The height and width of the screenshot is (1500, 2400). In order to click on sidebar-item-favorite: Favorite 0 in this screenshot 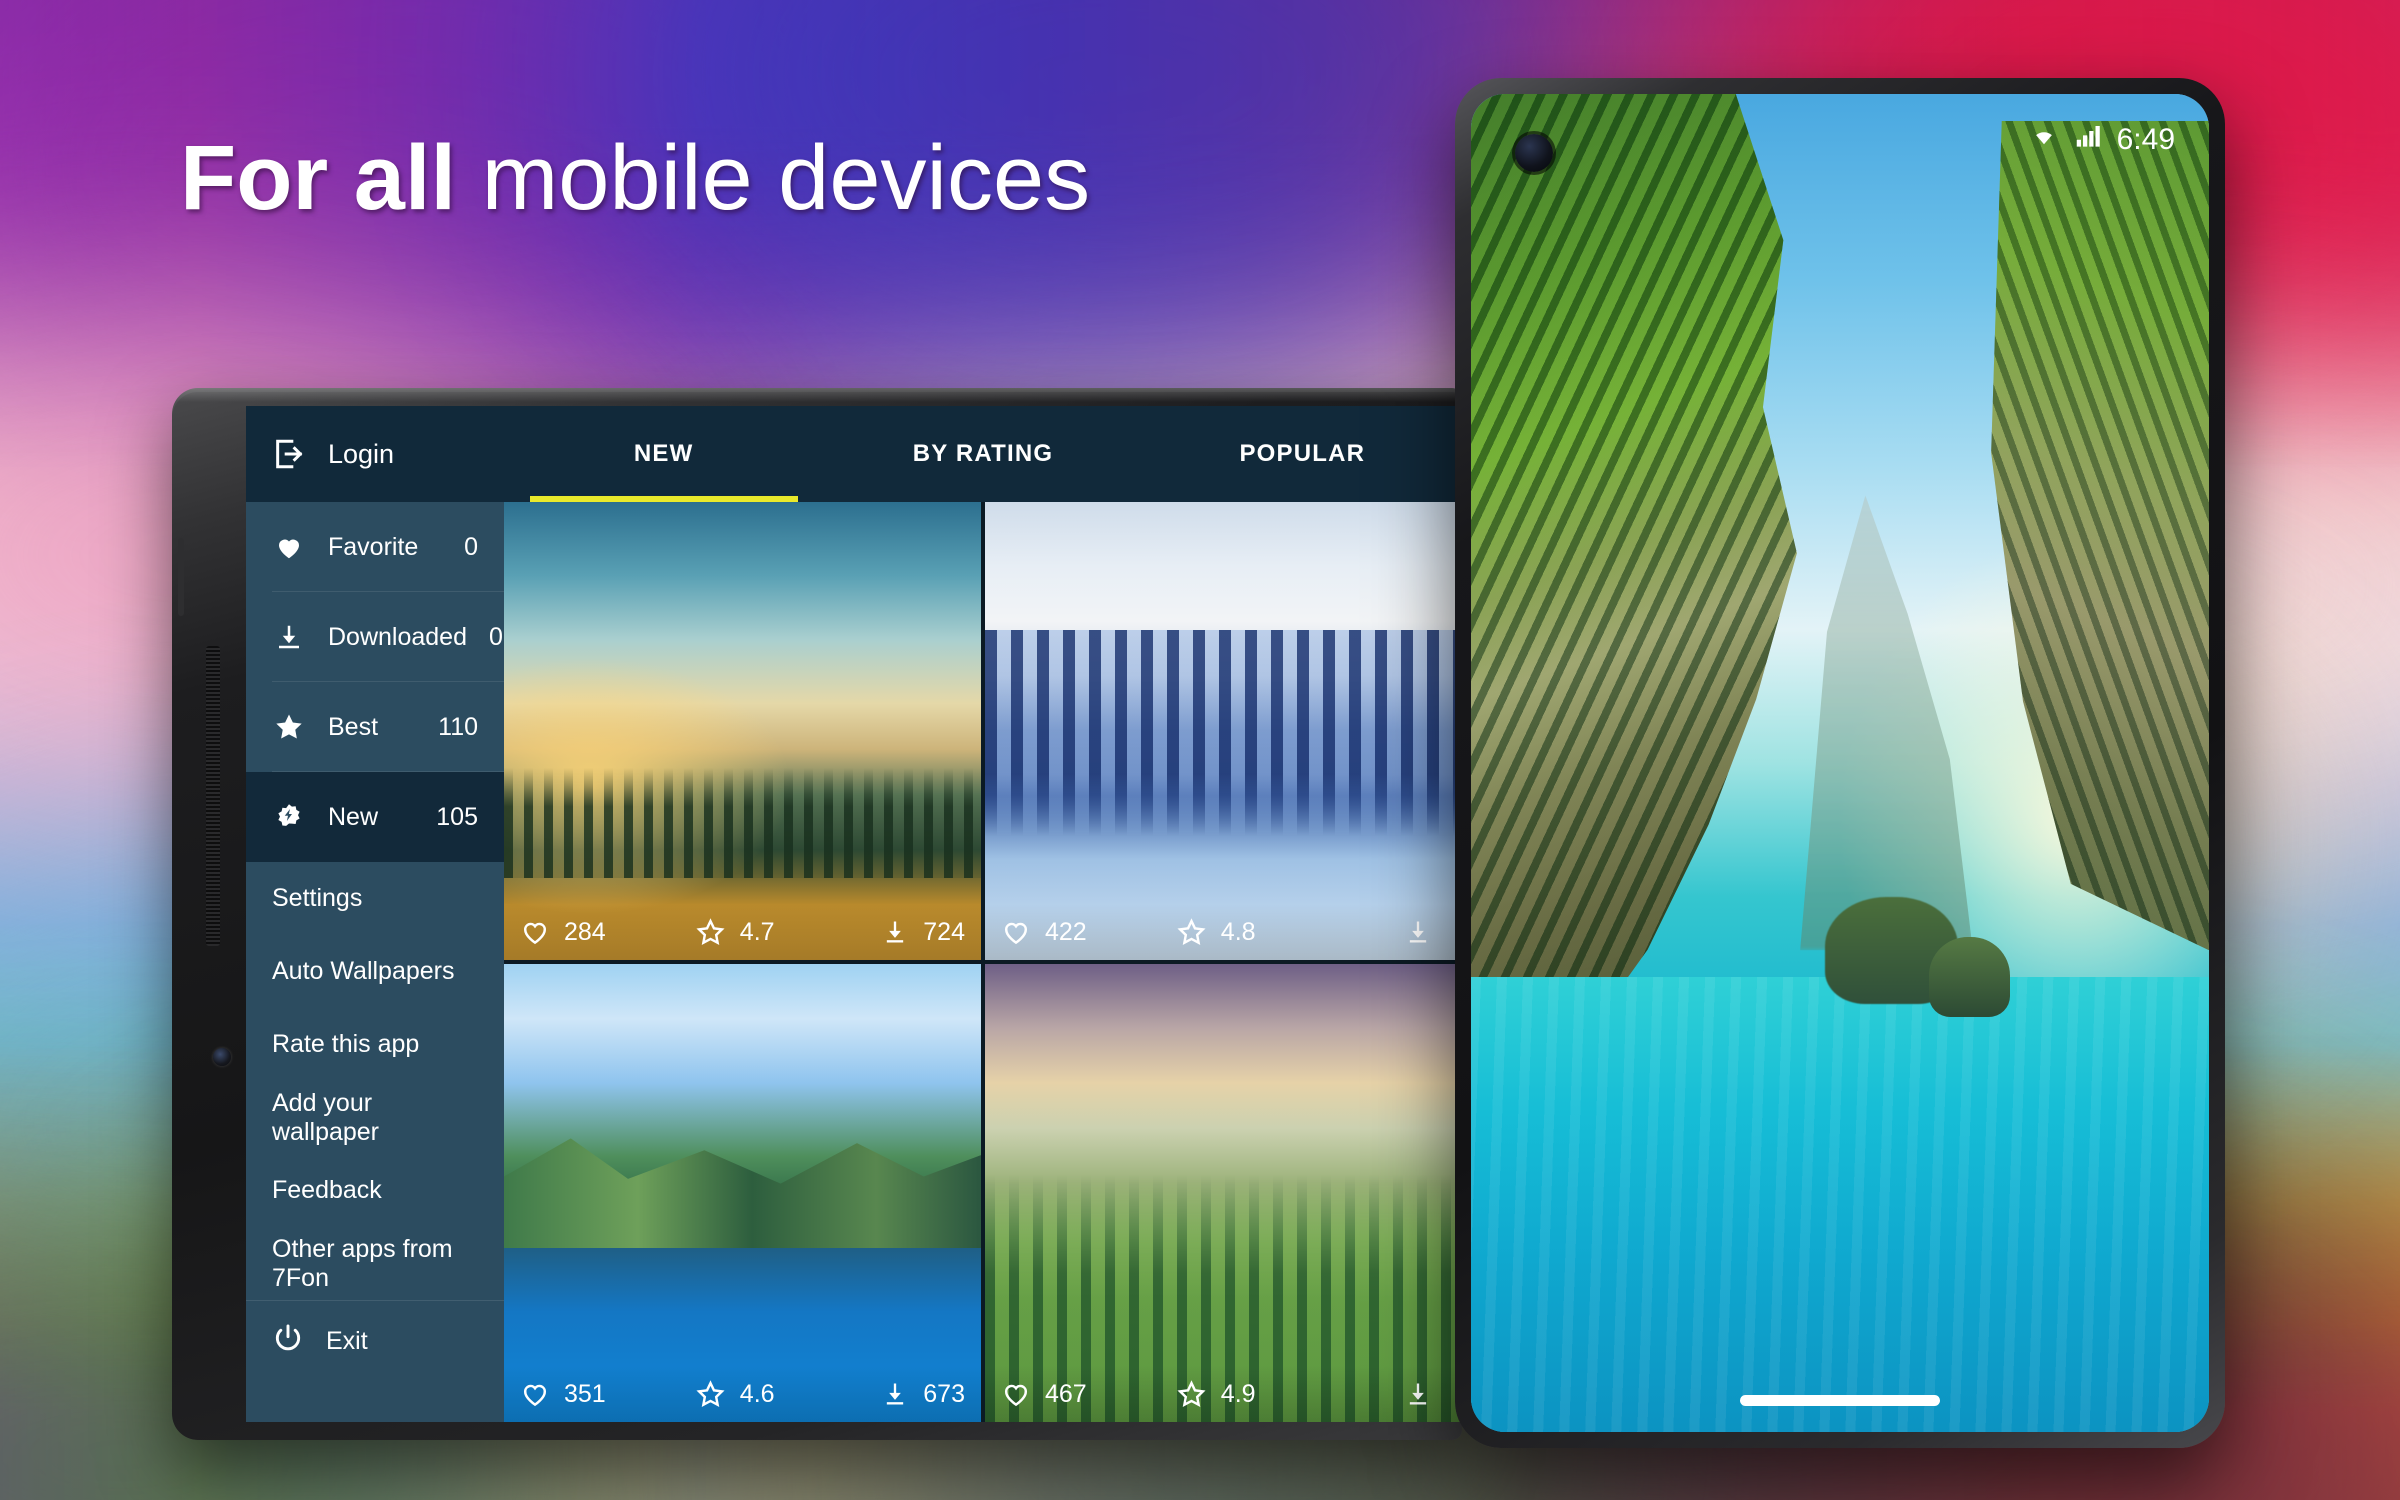, I will do `click(375, 547)`.